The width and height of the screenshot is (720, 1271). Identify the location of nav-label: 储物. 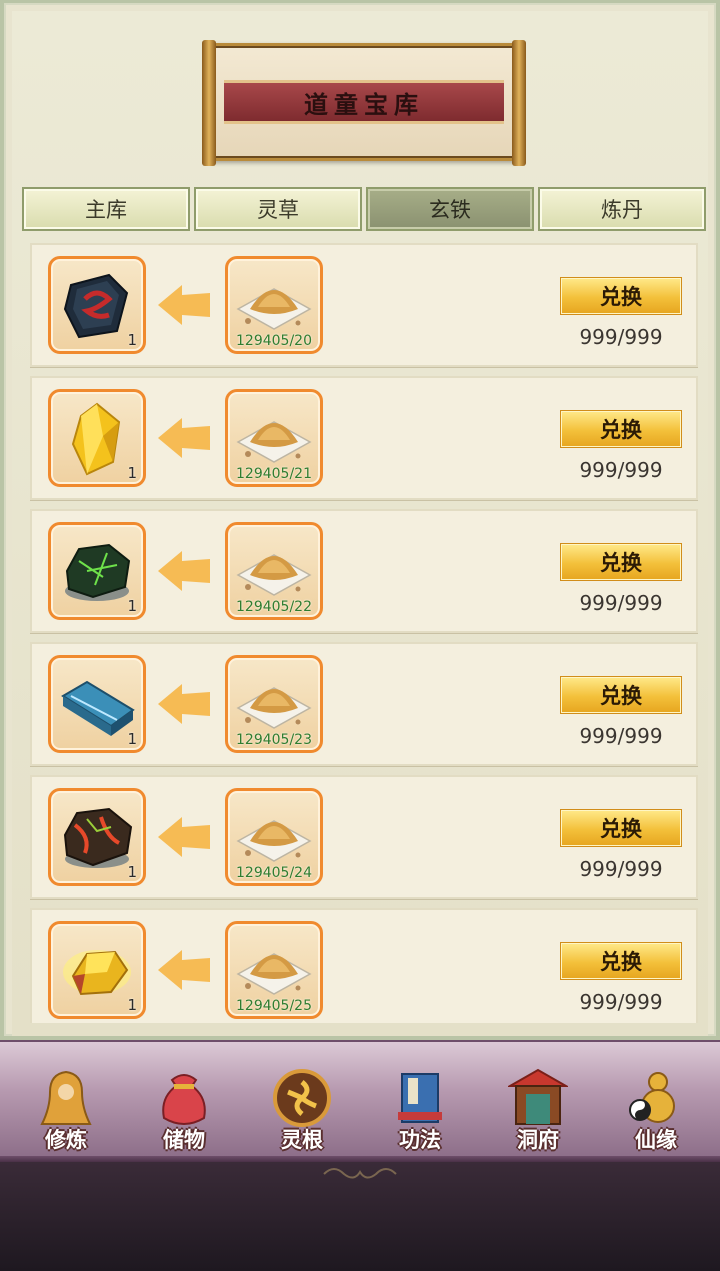
(184, 1140).